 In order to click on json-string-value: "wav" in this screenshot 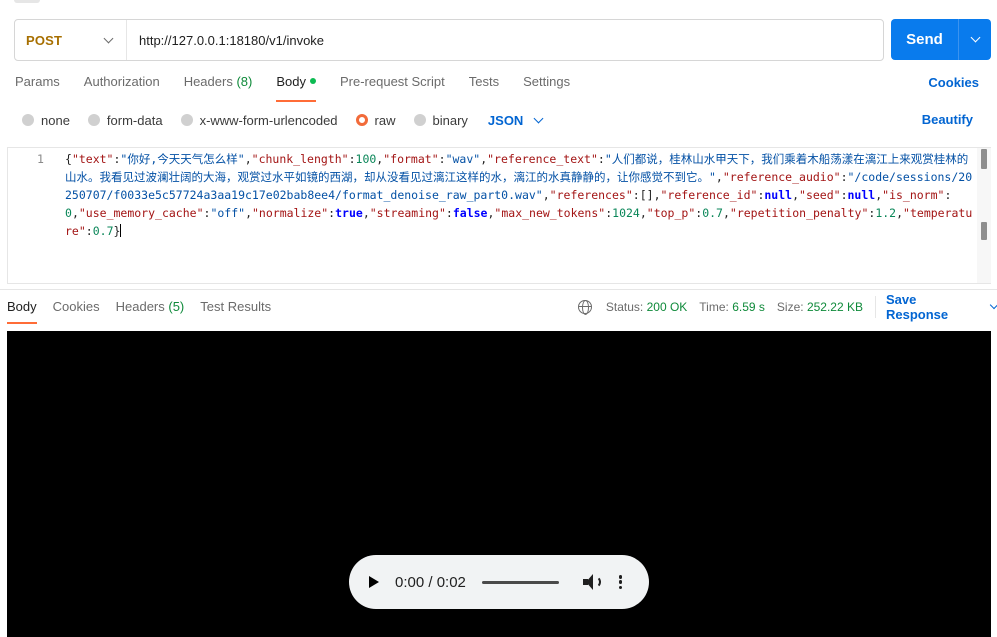, I will do `click(463, 159)`.